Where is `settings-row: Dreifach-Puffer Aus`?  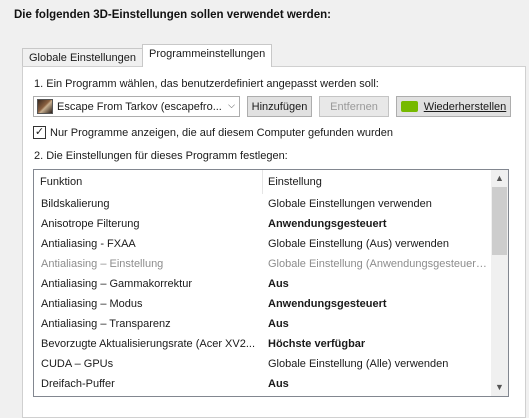 settings-row: Dreifach-Puffer Aus is located at coordinates (263, 384).